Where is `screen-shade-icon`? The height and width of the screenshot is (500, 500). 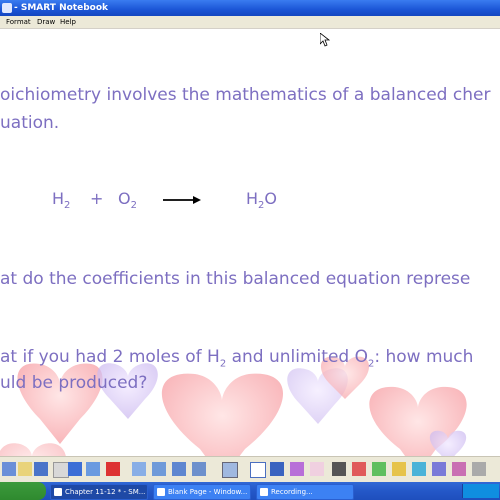
screen-shade-icon is located at coordinates (139, 469).